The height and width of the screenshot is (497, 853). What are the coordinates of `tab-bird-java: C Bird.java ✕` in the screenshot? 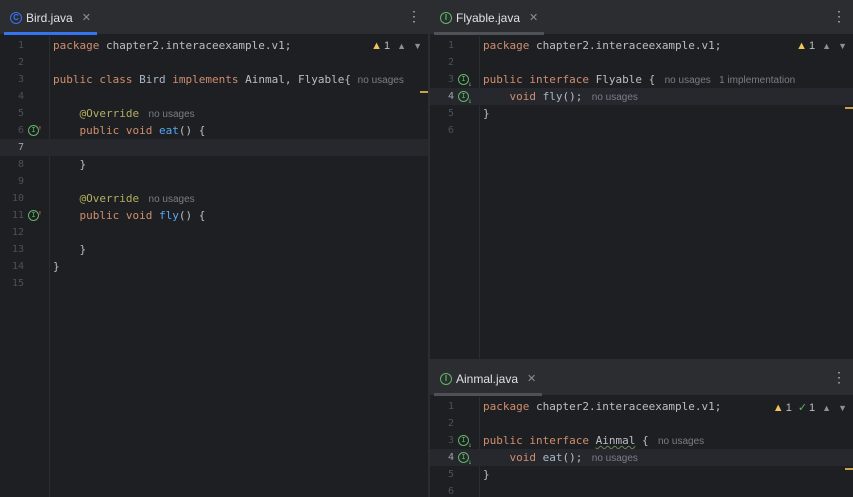 It's located at (50, 17).